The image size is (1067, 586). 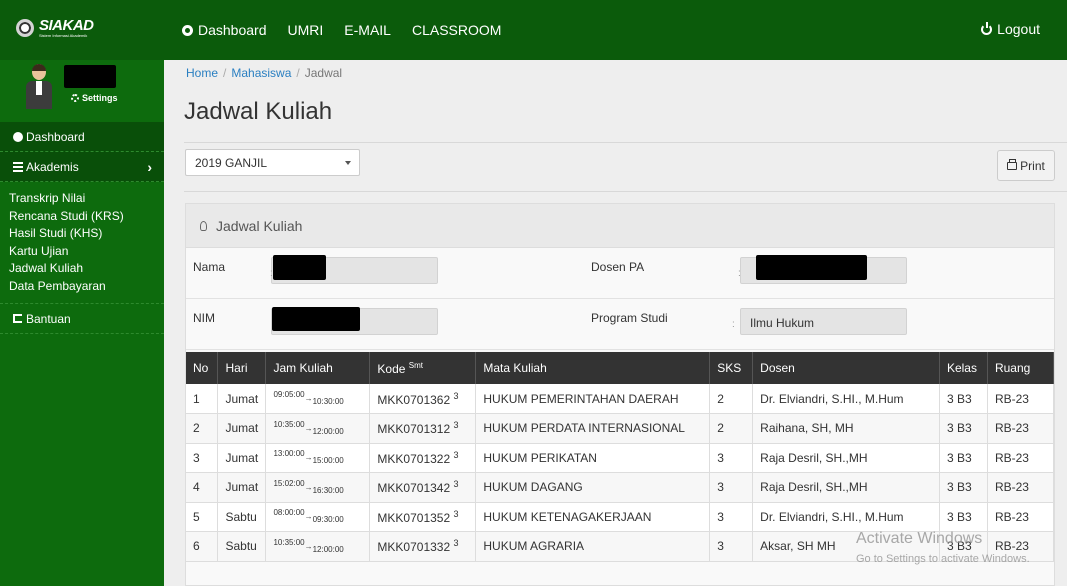 I want to click on nama-label: Nama, so click(x=209, y=267).